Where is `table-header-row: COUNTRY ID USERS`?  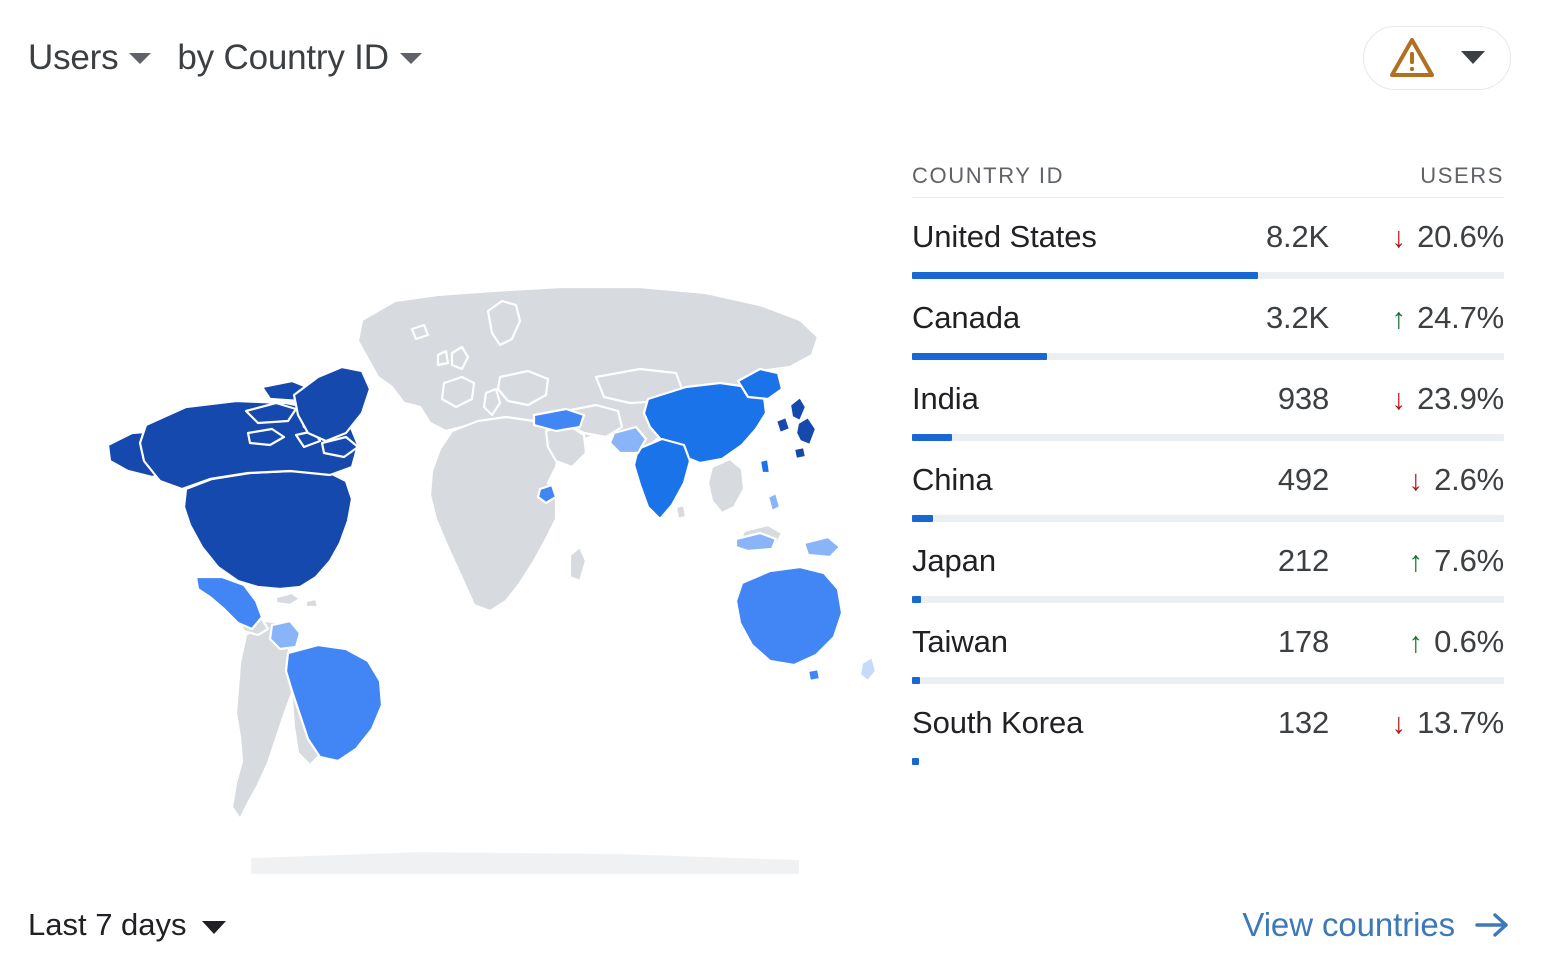
table-header-row: COUNTRY ID USERS is located at coordinates (1208, 169).